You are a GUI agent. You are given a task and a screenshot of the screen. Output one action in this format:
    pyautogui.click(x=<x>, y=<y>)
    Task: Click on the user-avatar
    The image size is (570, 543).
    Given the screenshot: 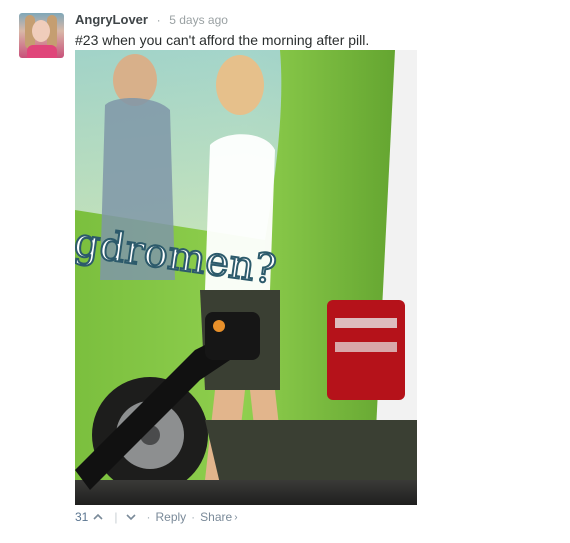 What is the action you would take?
    pyautogui.click(x=41, y=35)
    